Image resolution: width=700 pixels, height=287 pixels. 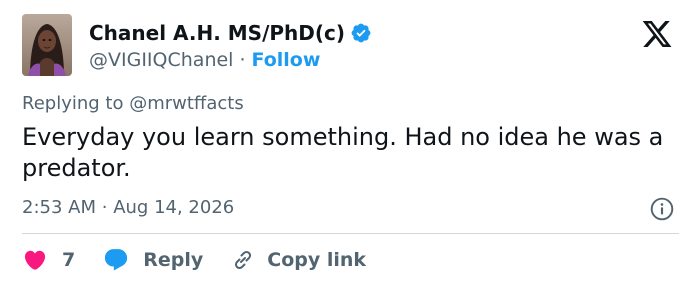 I want to click on replying-to-line: Replying to @mrwtffacts, so click(x=133, y=103).